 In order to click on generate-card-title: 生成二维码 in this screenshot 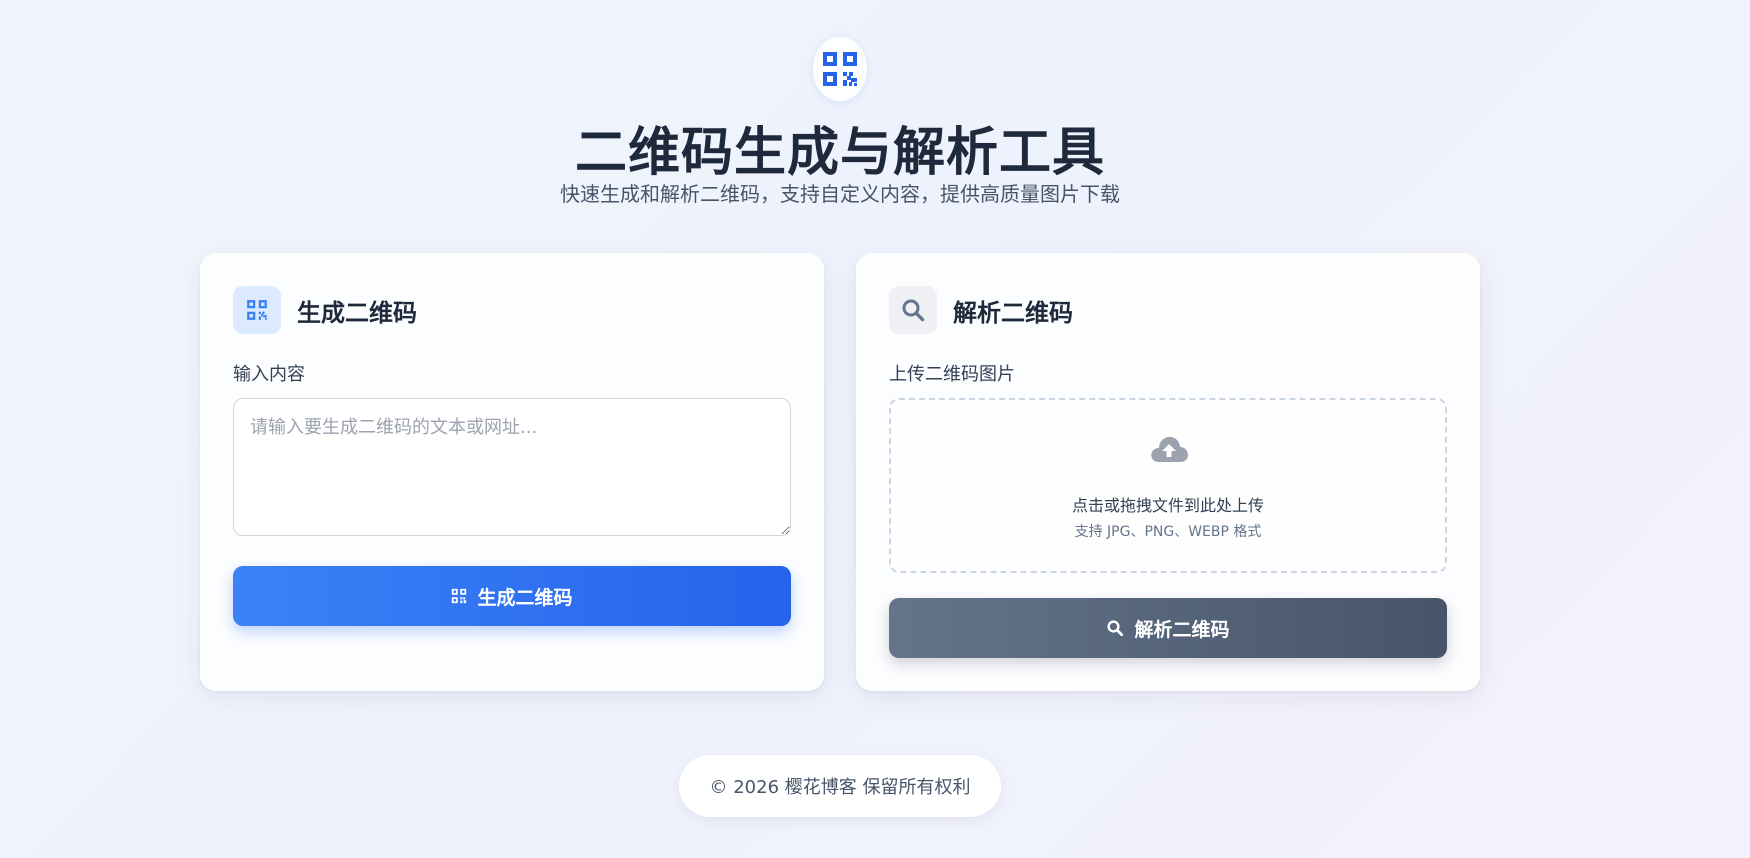, I will do `click(357, 312)`.